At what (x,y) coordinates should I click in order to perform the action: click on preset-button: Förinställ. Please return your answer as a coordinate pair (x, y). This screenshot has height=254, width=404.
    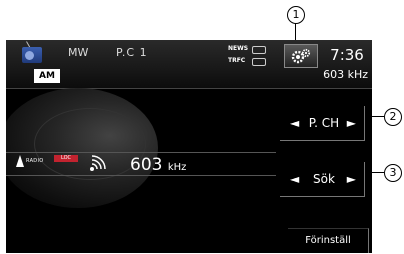
    Looking at the image, I should click on (328, 240).